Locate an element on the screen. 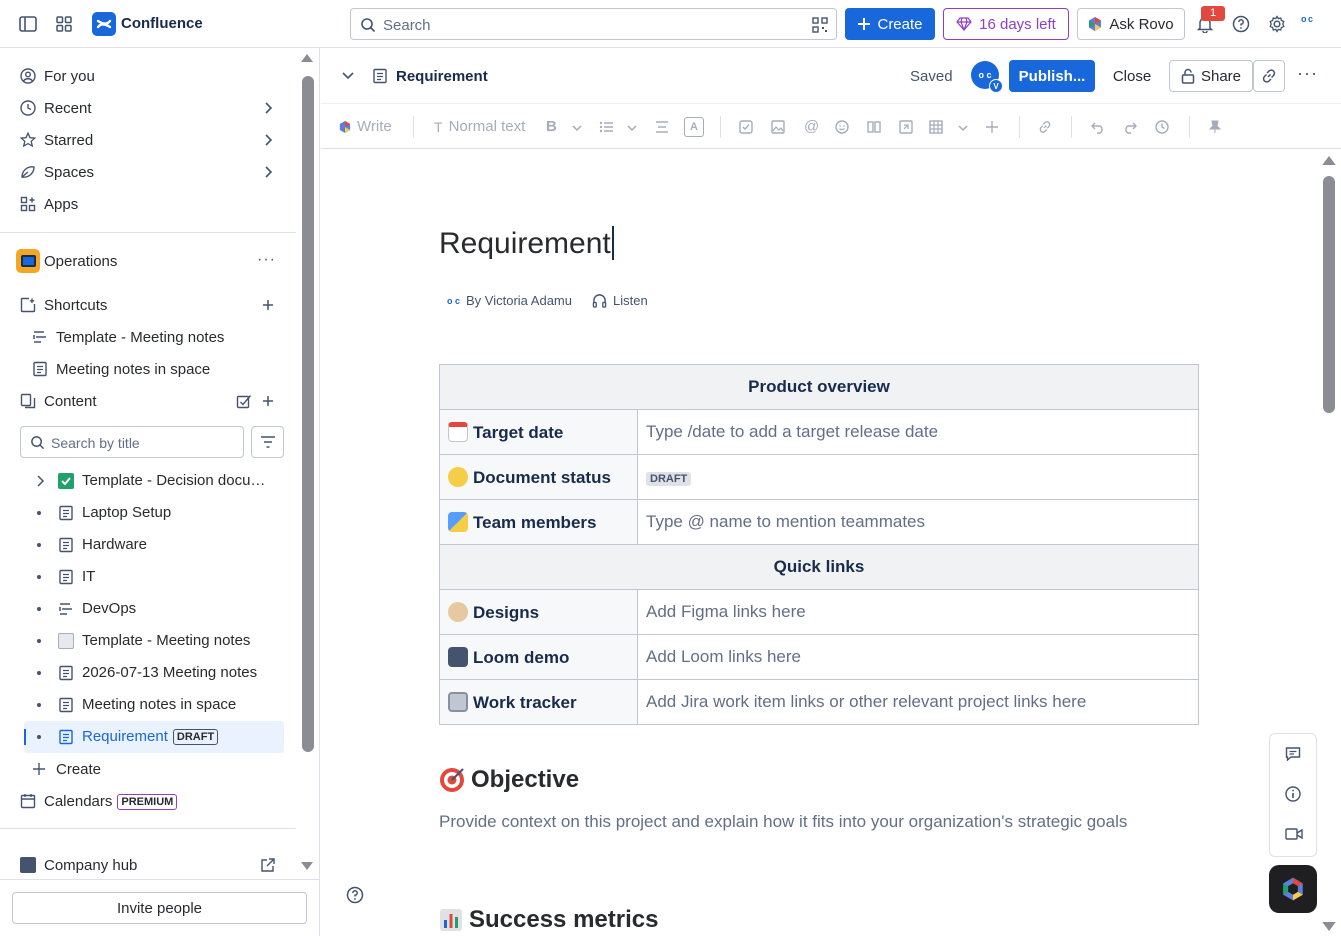  bullet-list-icon is located at coordinates (607, 127).